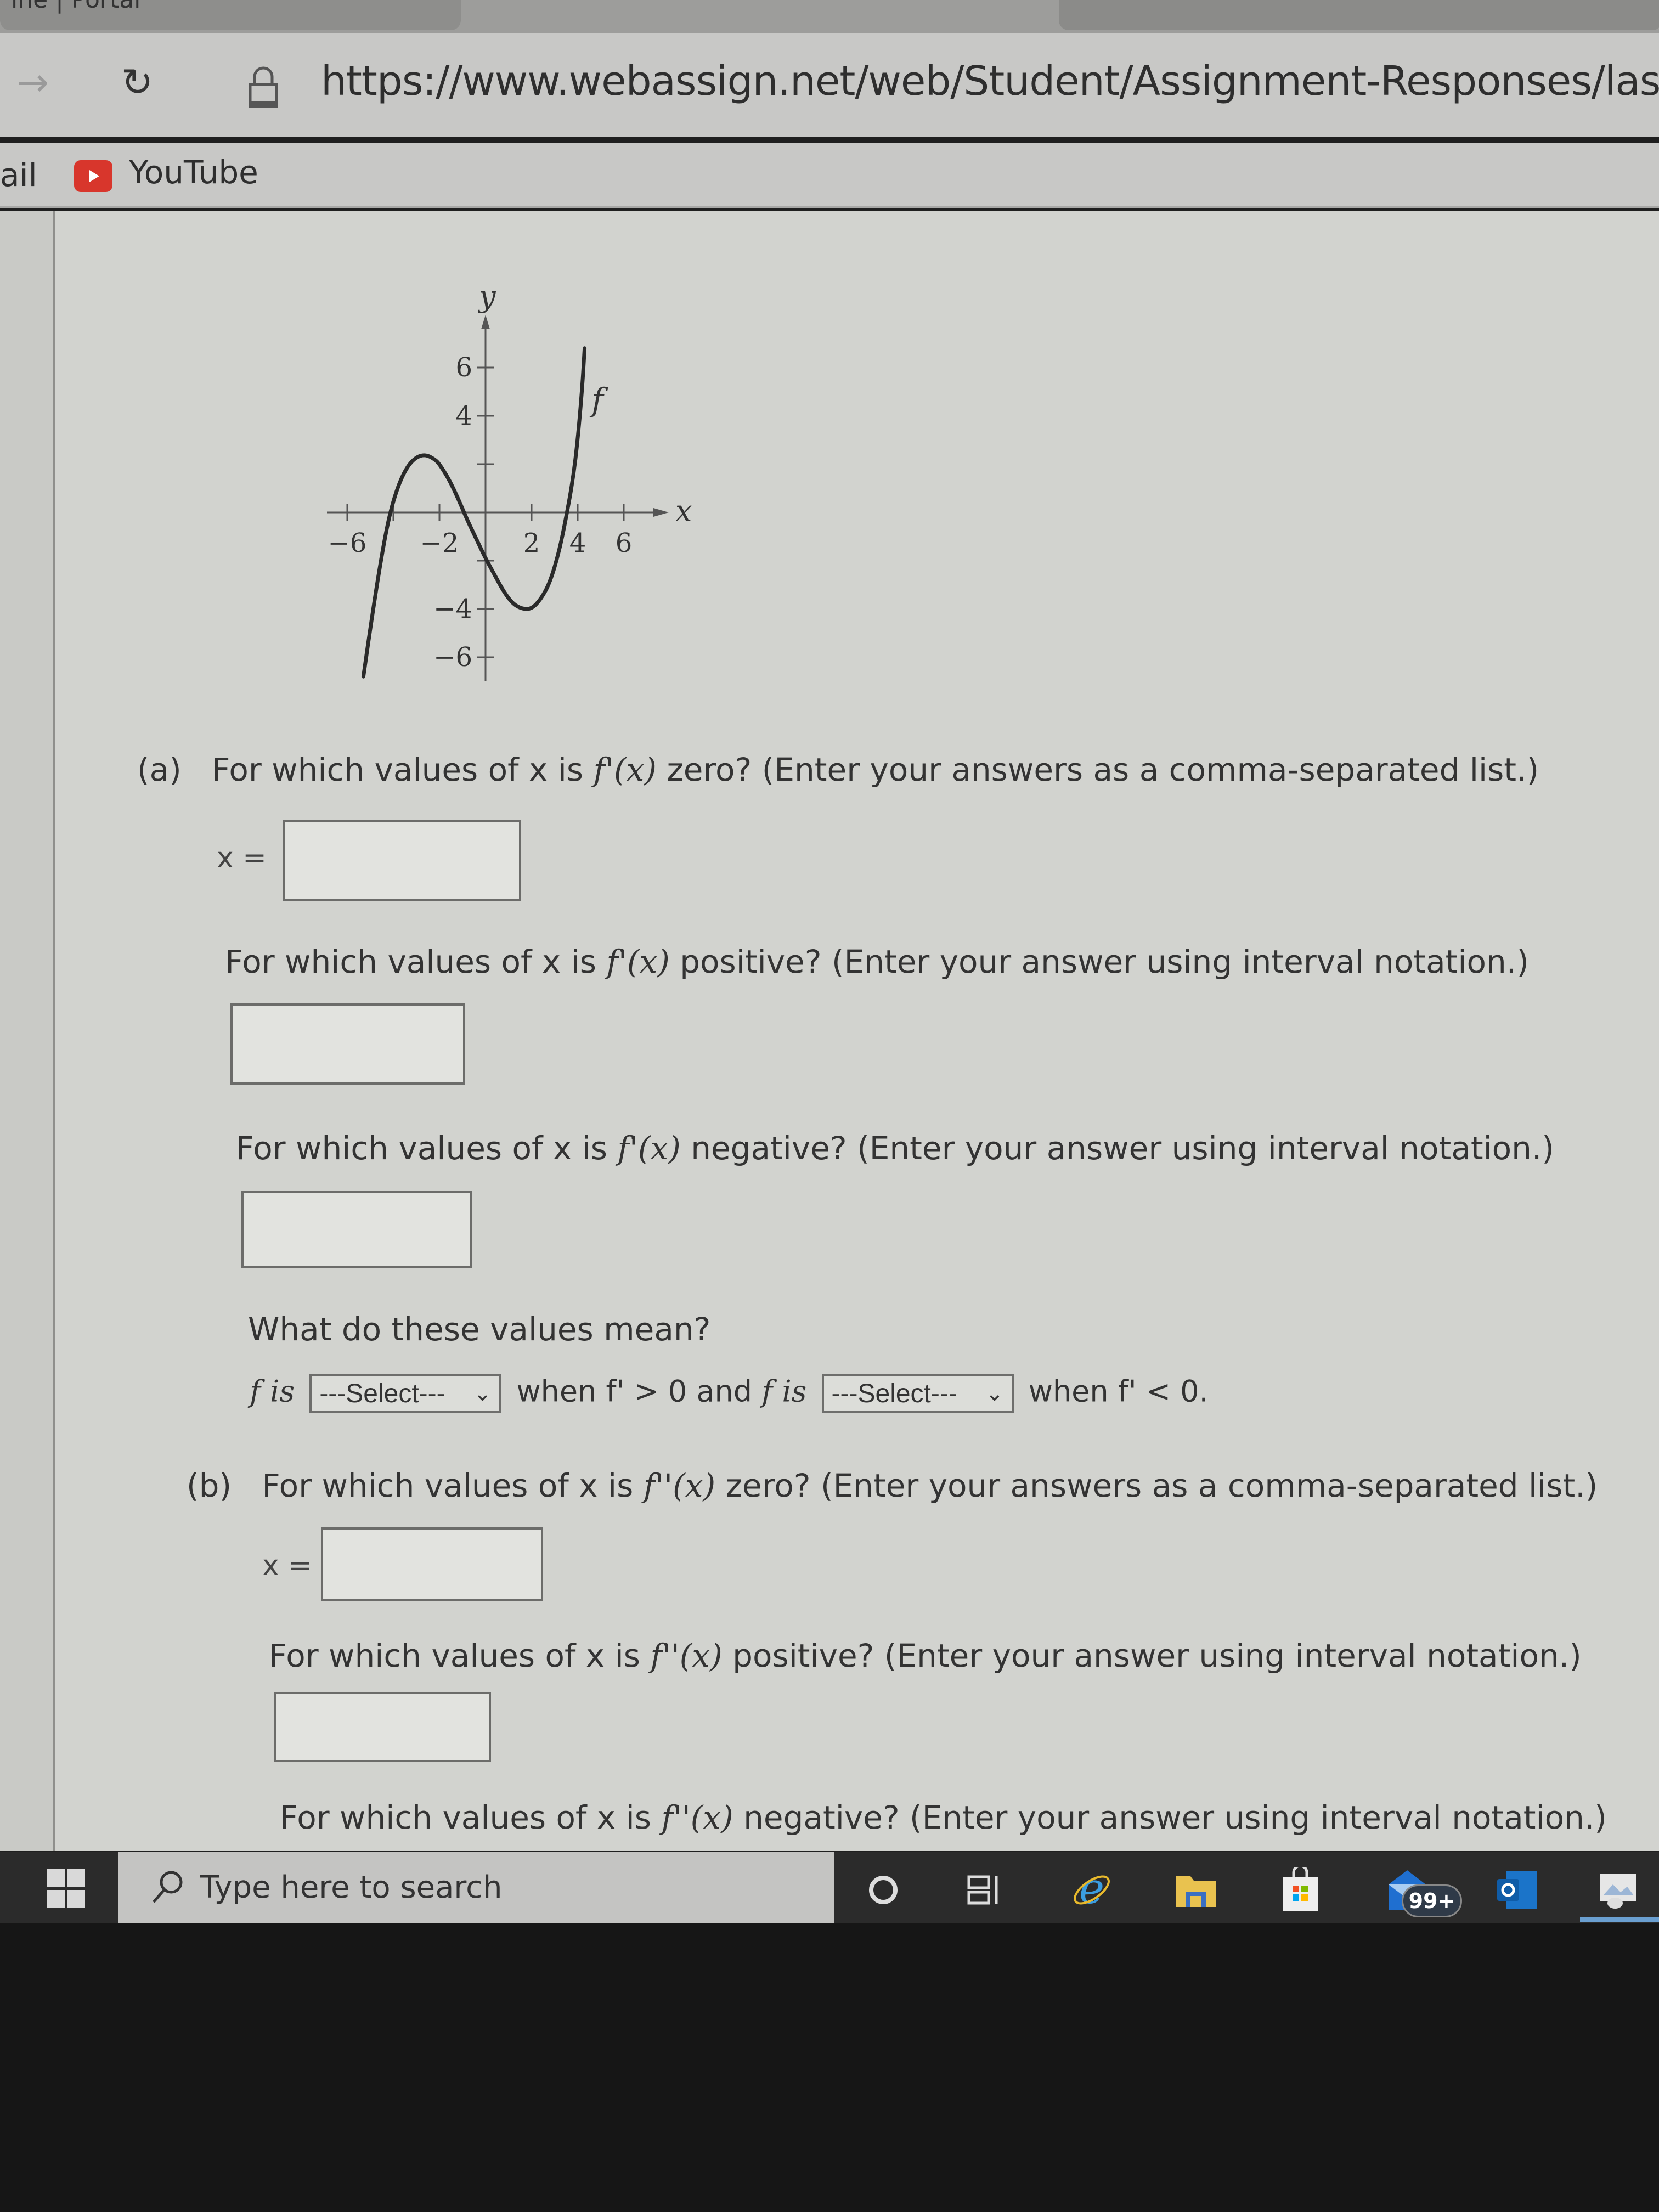 The image size is (1659, 2212). Describe the element at coordinates (453, 658) in the screenshot. I see `y-tick-label: −6` at that location.